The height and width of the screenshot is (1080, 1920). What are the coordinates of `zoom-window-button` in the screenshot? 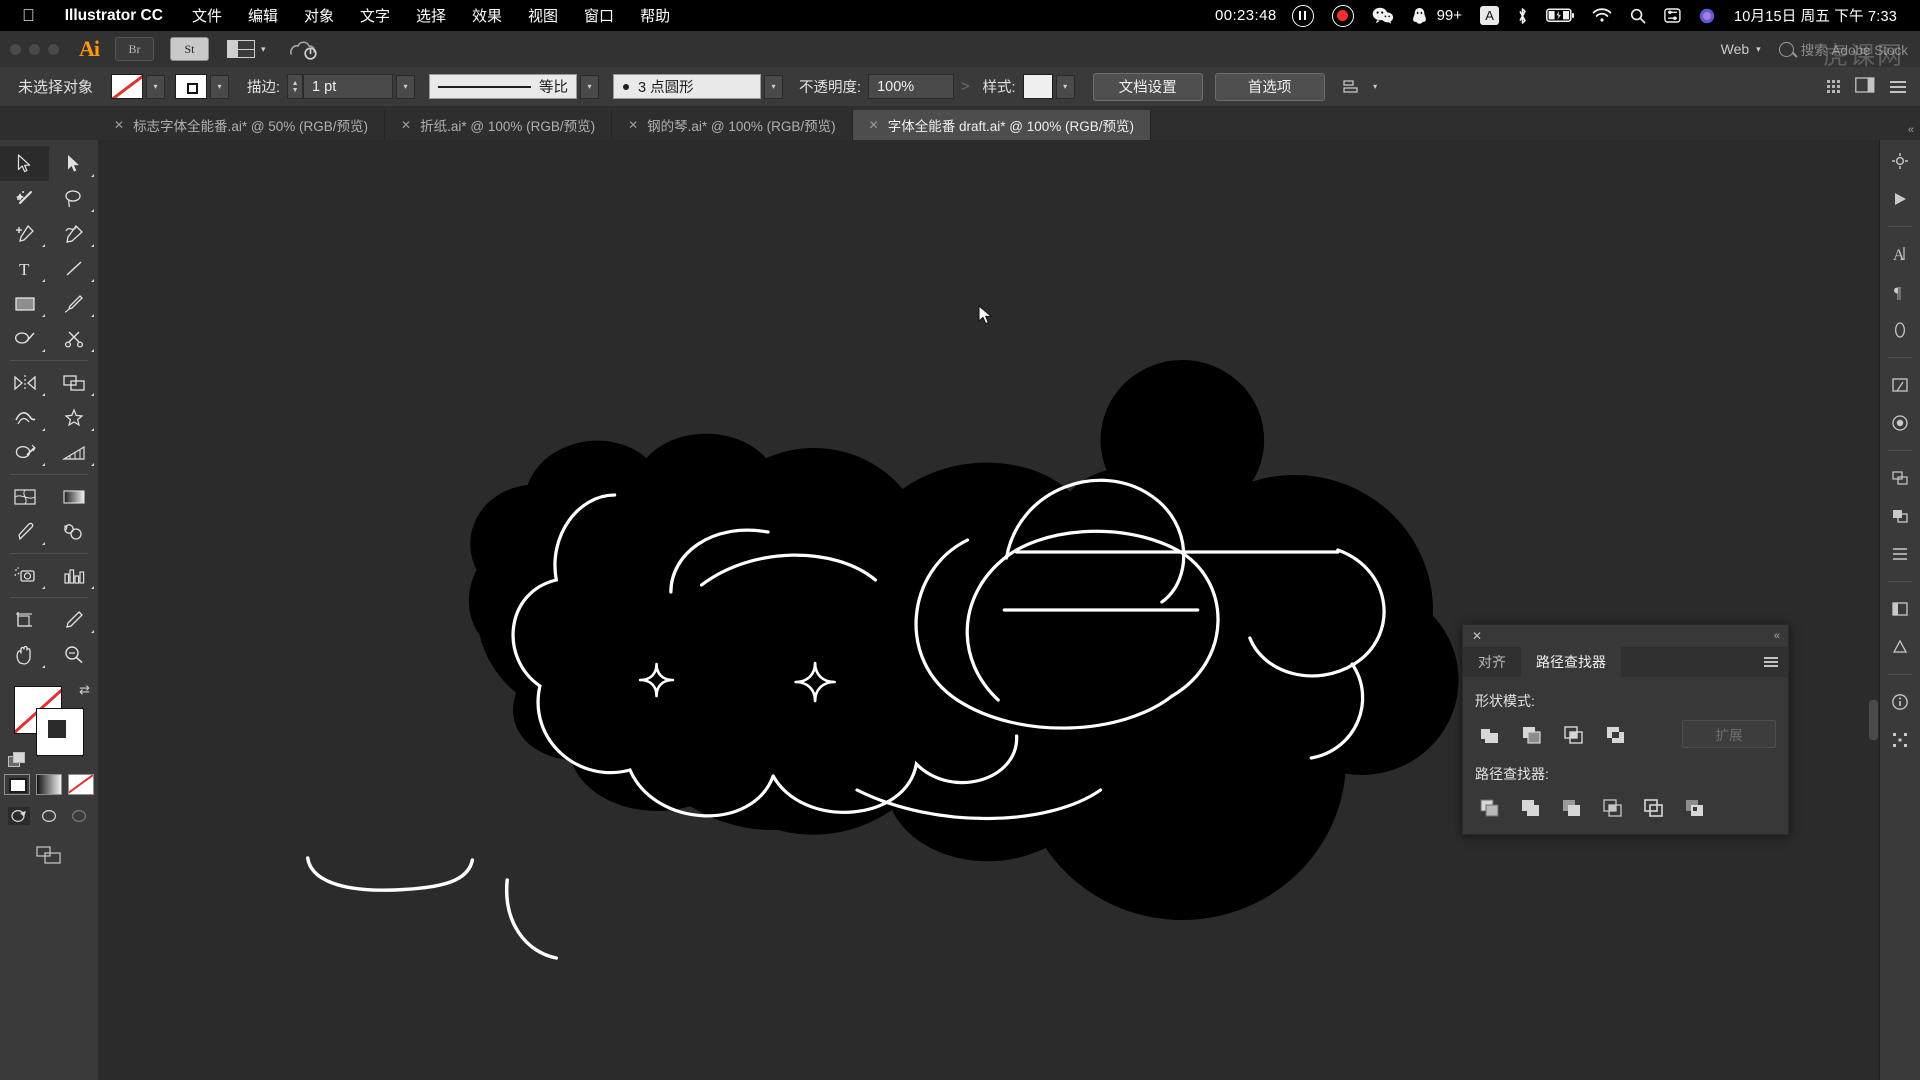 It's located at (53, 49).